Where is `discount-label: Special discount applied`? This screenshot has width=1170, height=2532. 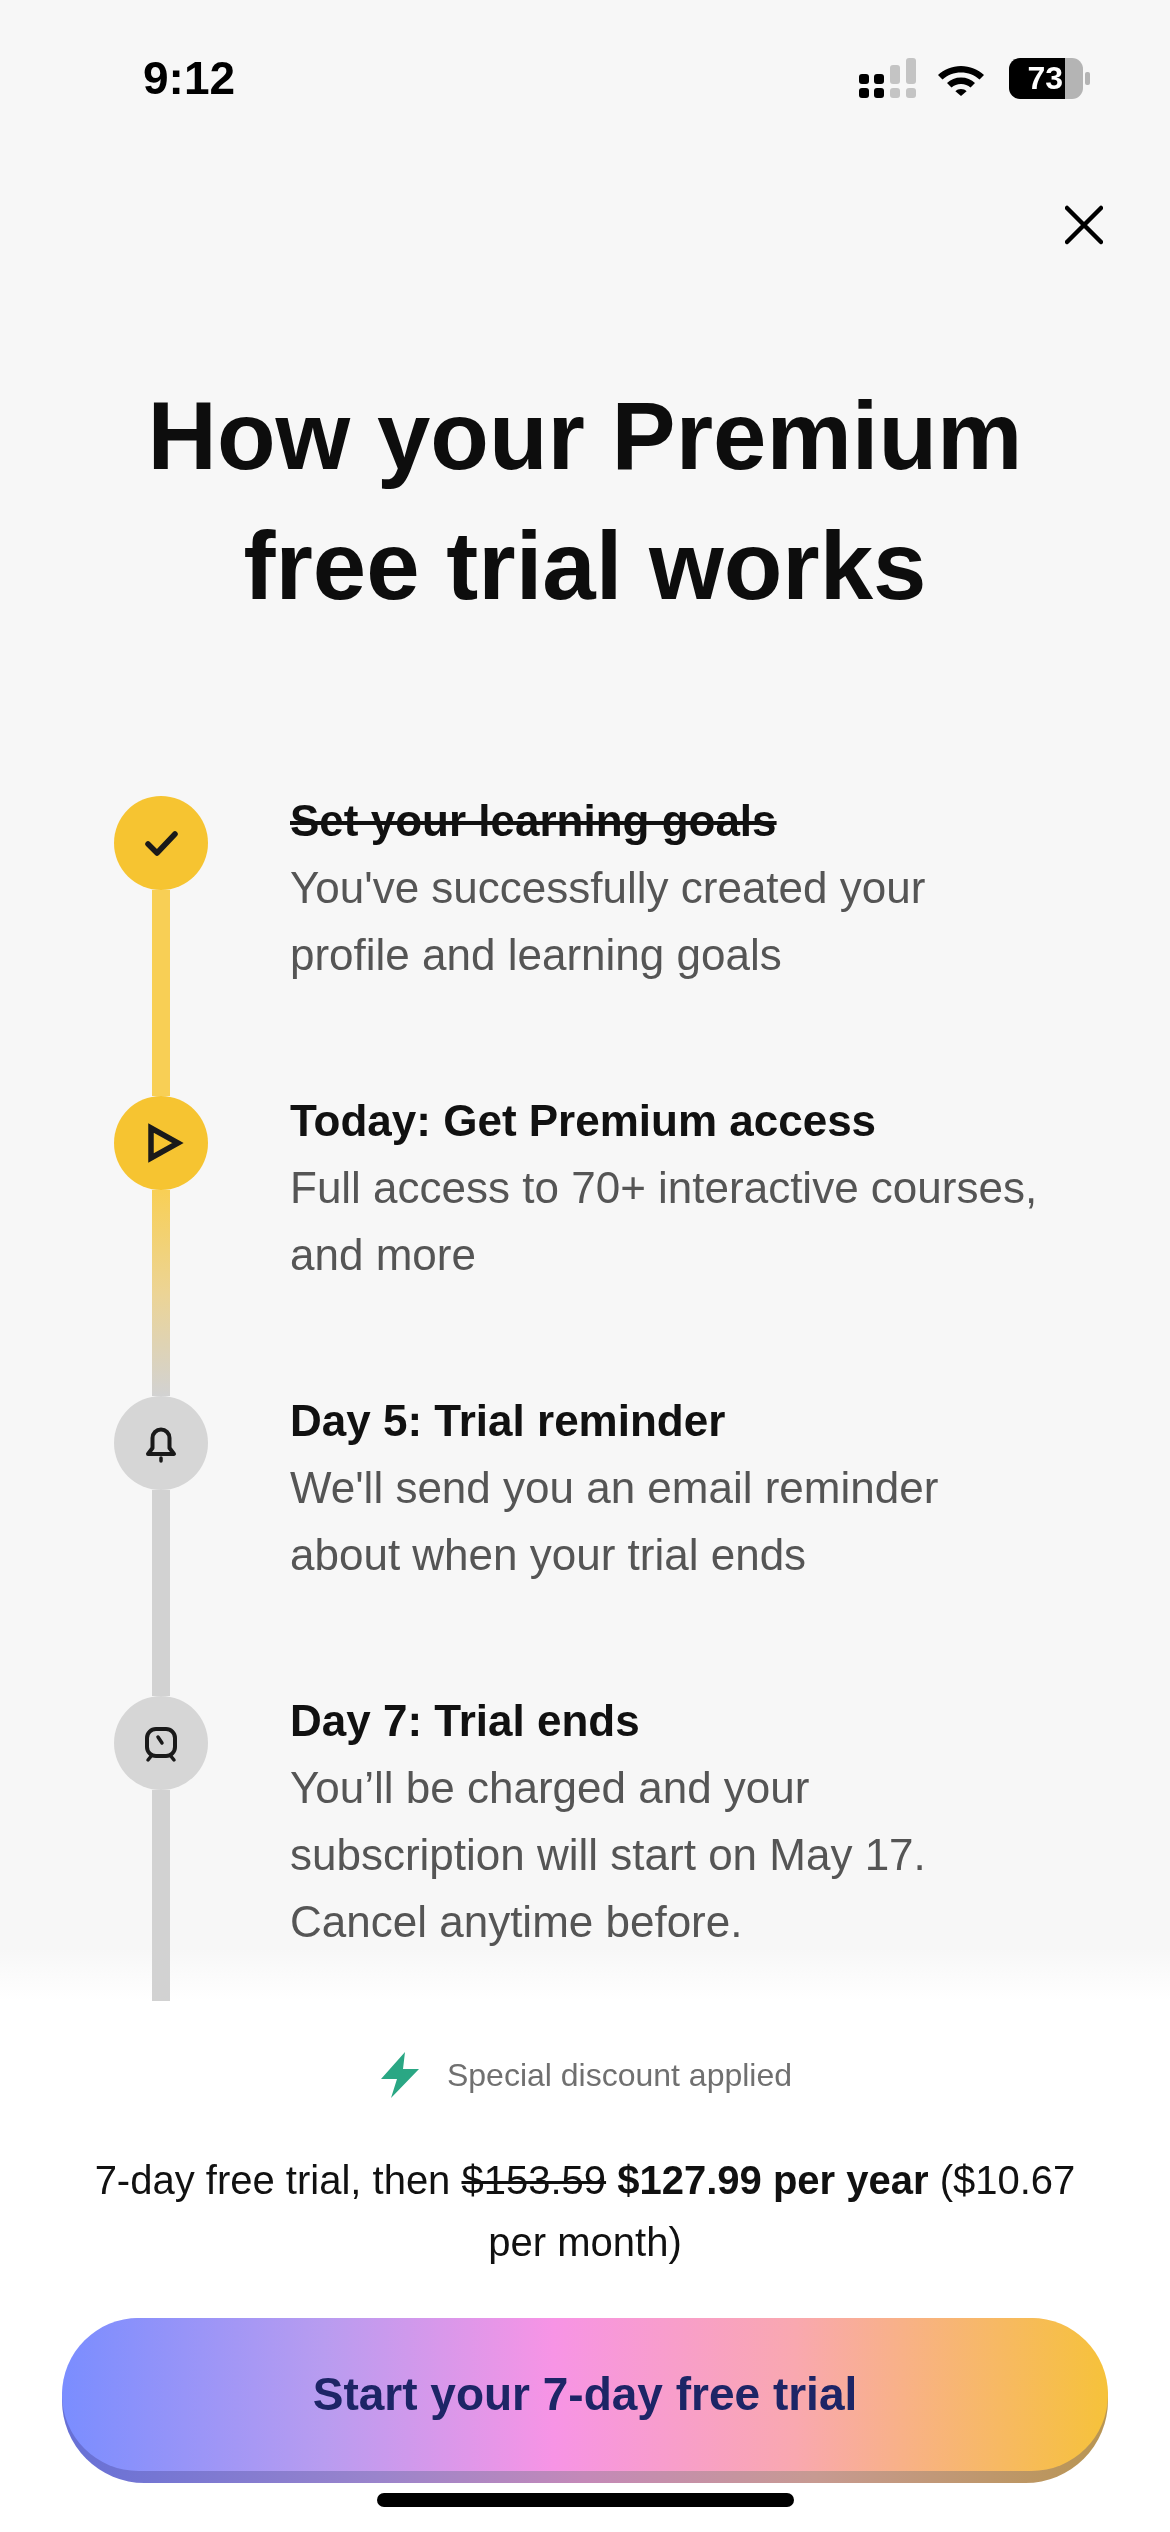 discount-label: Special discount applied is located at coordinates (619, 2075).